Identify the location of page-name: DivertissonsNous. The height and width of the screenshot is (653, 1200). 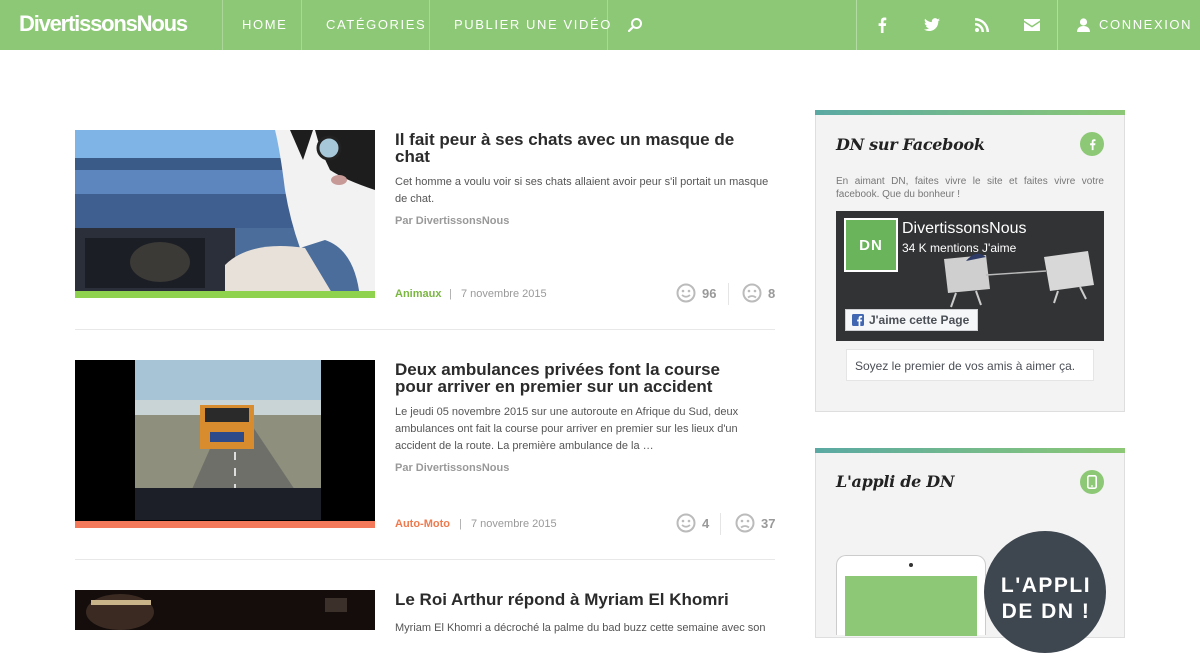
(964, 229).